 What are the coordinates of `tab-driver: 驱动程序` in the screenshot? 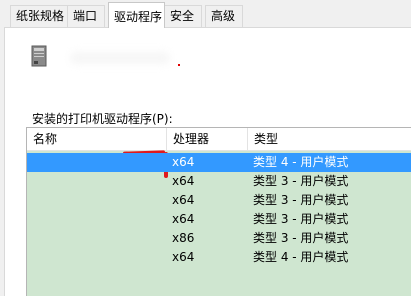 It's located at (136, 15).